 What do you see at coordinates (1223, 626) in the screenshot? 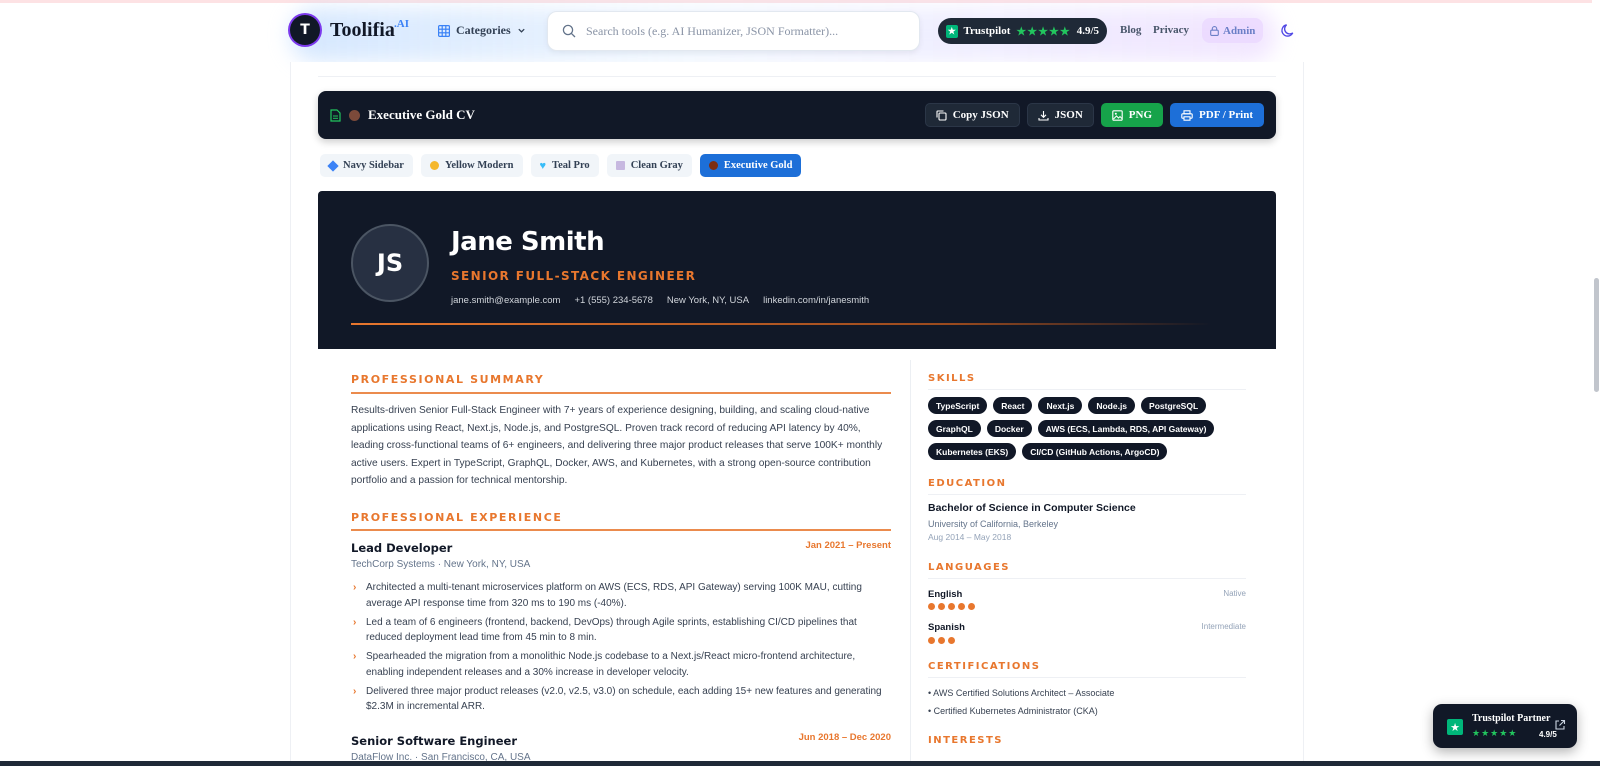
I see `language-level: Intermediate` at bounding box center [1223, 626].